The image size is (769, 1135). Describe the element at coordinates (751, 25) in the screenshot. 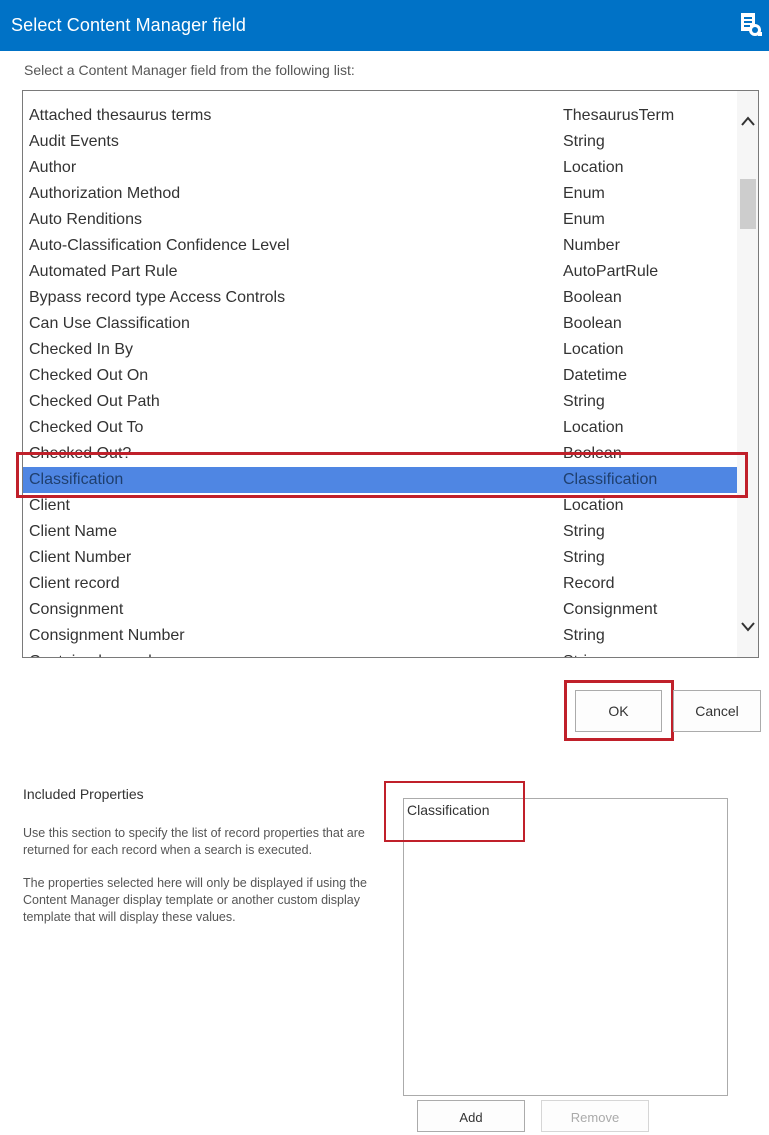

I see `app-logo-icon` at that location.